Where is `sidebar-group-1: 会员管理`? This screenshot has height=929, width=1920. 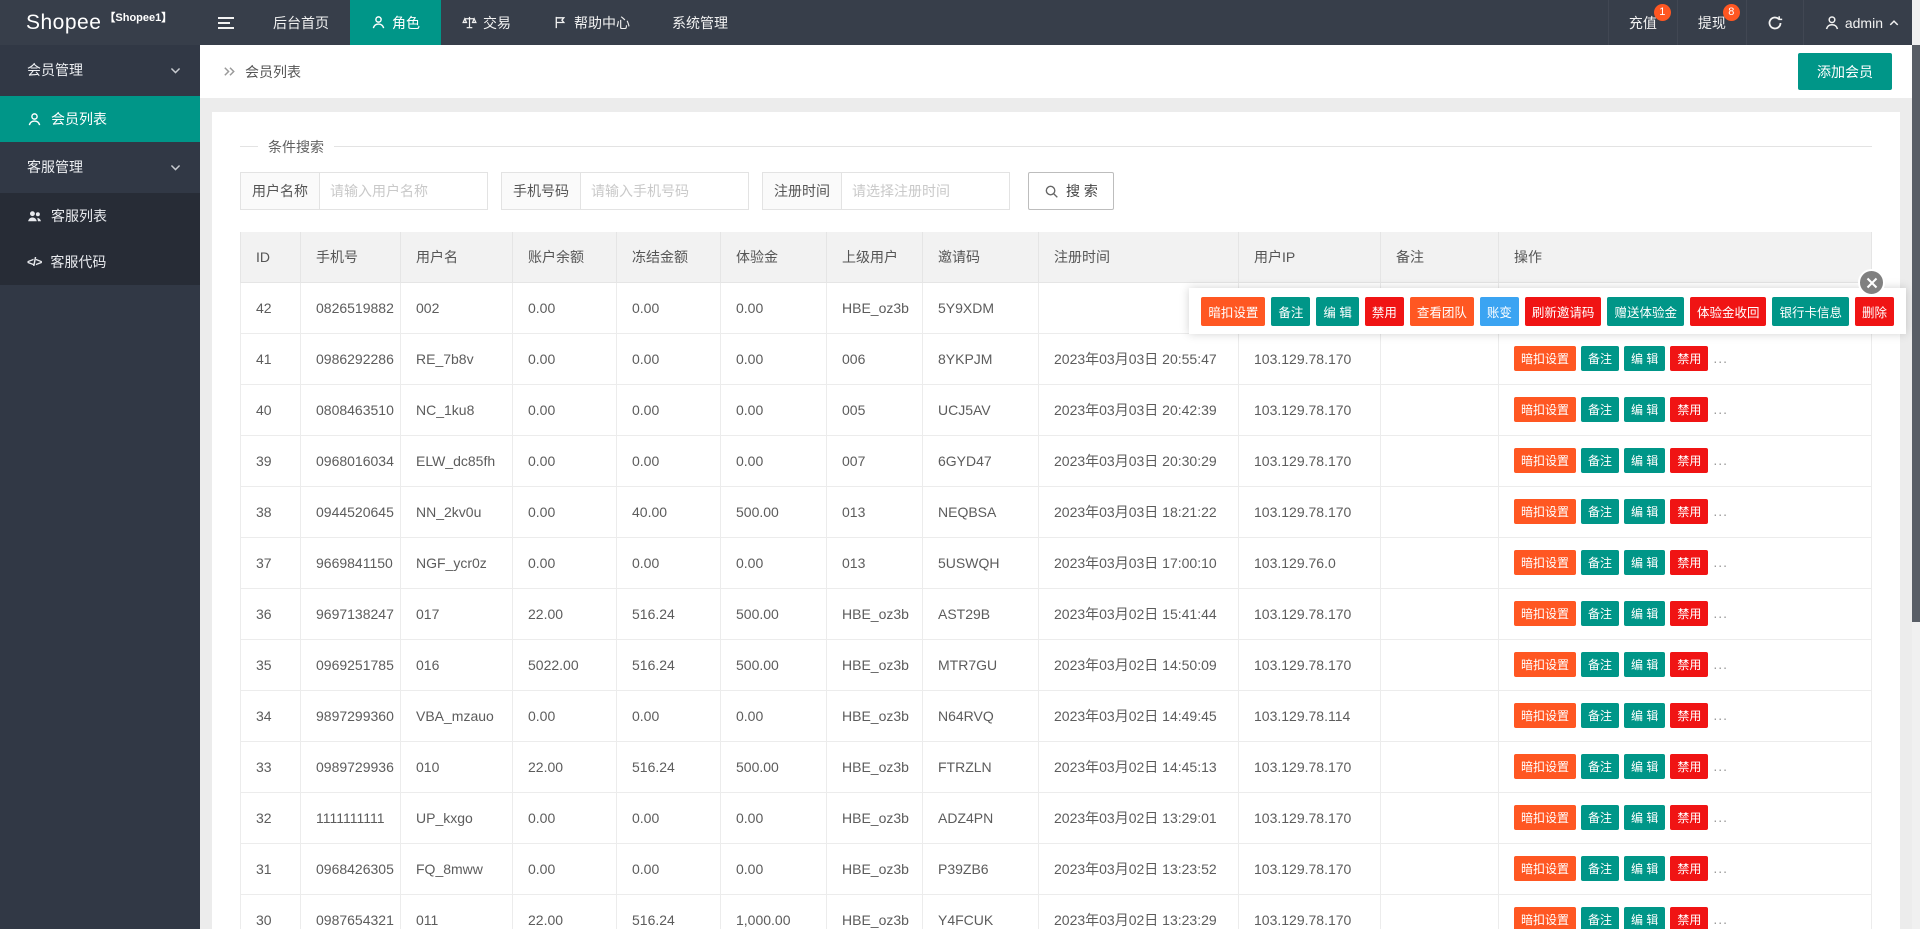 sidebar-group-1: 会员管理 is located at coordinates (100, 70).